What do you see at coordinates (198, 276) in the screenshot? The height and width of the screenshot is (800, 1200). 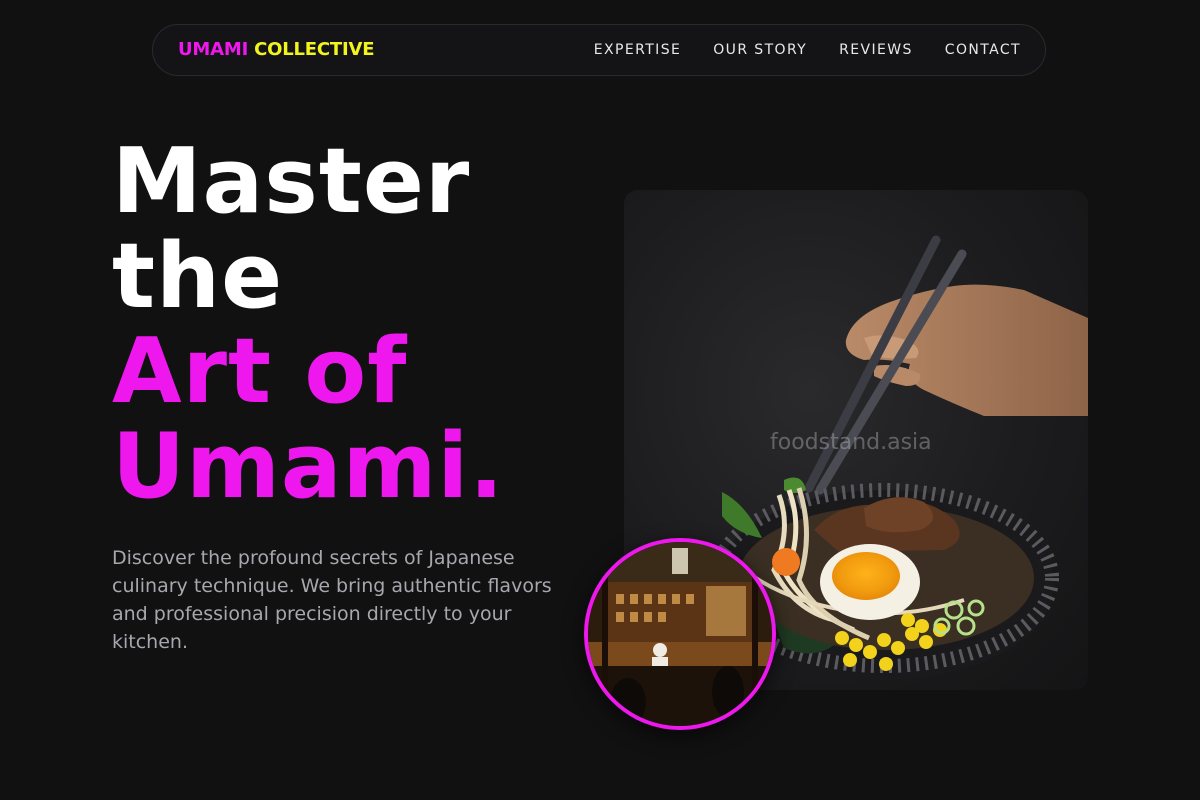 I see `headline-line-the: the` at bounding box center [198, 276].